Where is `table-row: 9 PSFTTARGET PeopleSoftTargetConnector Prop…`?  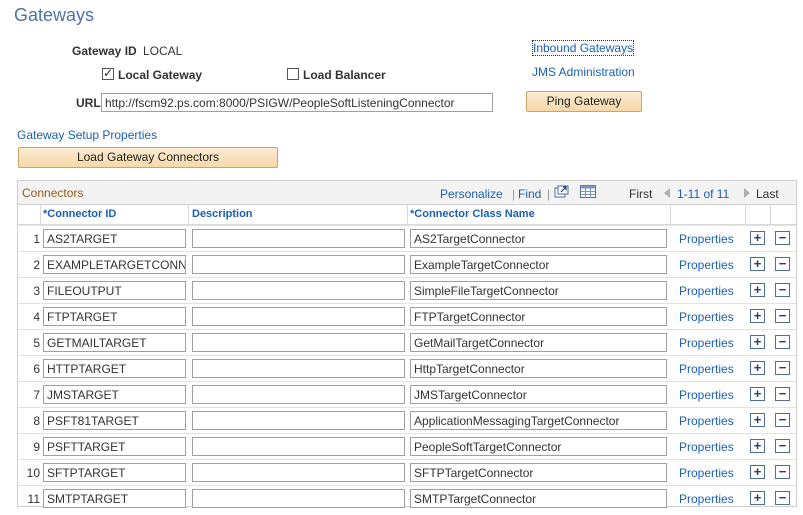
table-row: 9 PSFTTARGET PeopleSoftTargetConnector Prop… is located at coordinates (407, 446).